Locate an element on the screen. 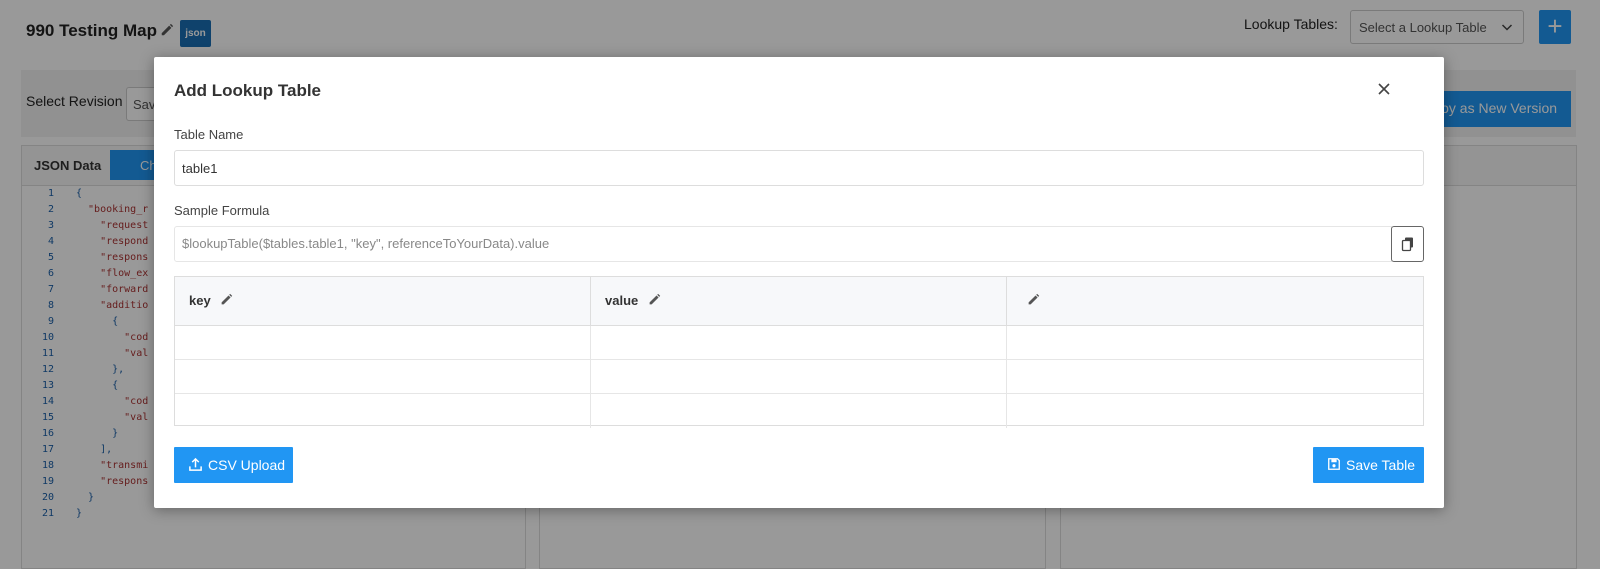 This screenshot has height=569, width=1600. save-icon is located at coordinates (1334, 464).